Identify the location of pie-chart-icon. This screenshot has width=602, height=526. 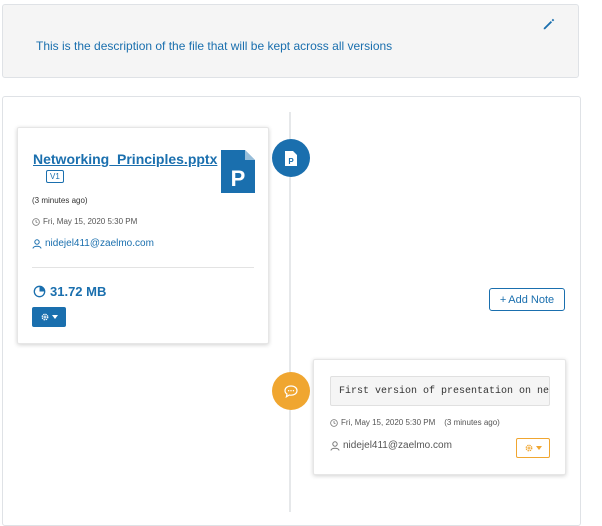
(39, 291).